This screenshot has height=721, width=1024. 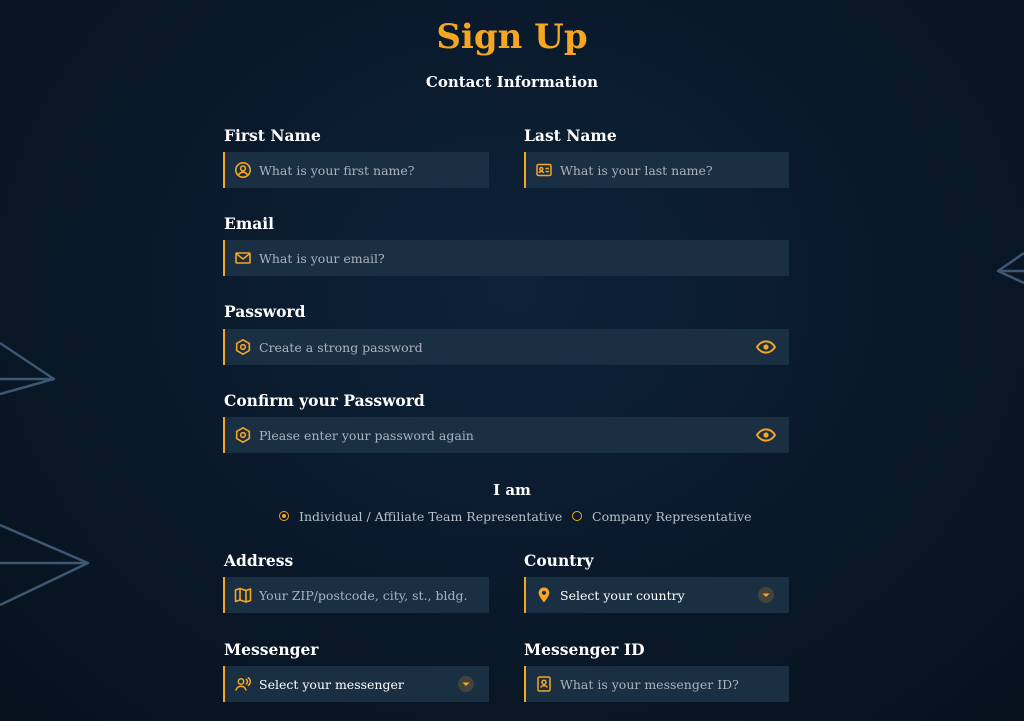 I want to click on last-name-field, so click(x=656, y=170).